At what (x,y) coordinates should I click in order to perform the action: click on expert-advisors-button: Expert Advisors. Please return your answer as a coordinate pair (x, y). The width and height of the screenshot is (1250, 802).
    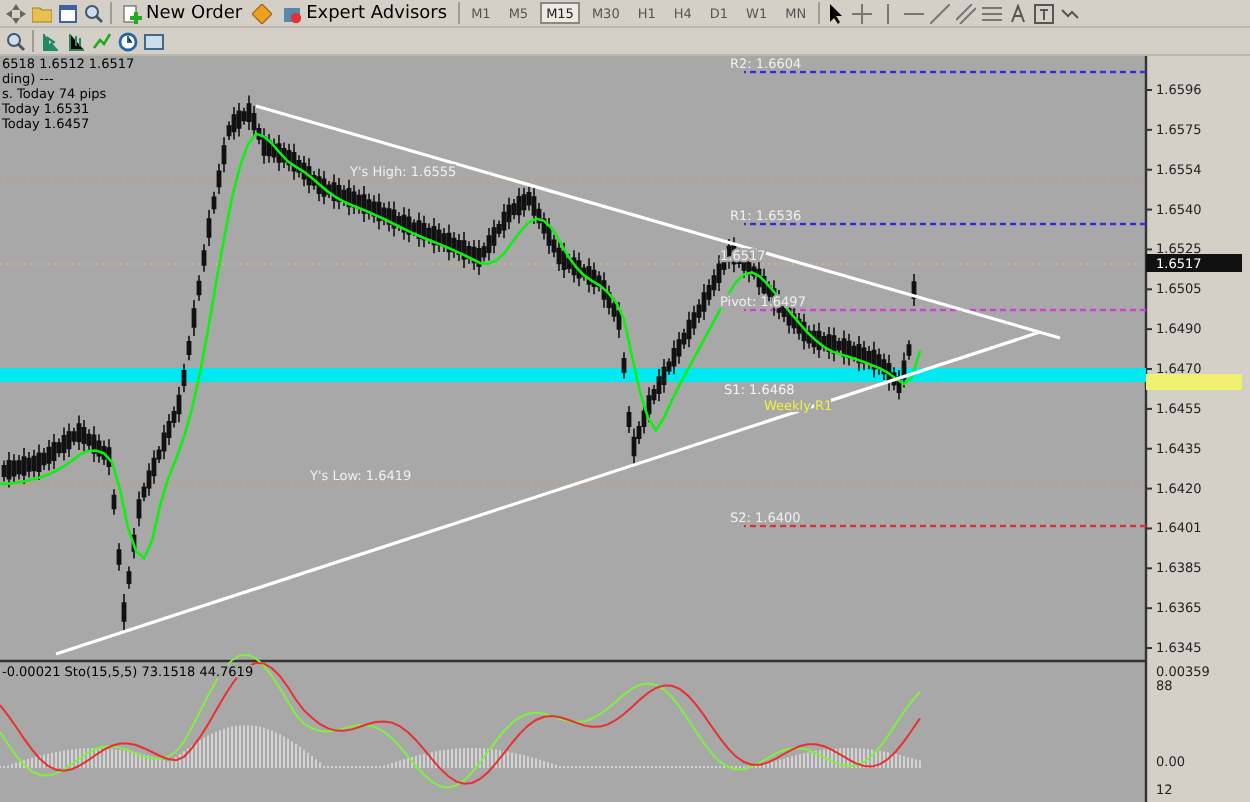
    Looking at the image, I should click on (365, 13).